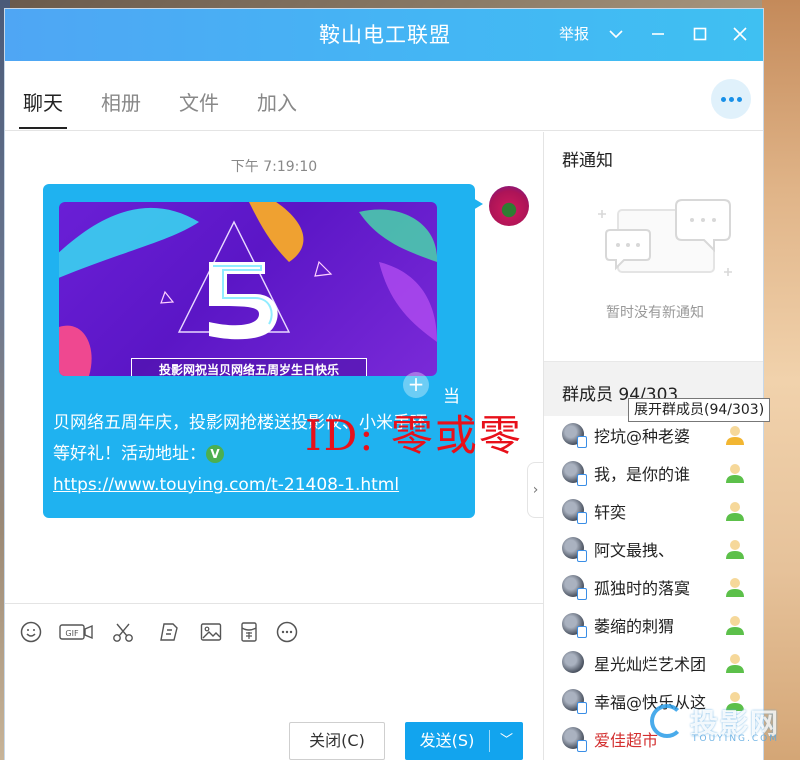 This screenshot has width=800, height=760. I want to click on chevron-down-icon, so click(616, 34).